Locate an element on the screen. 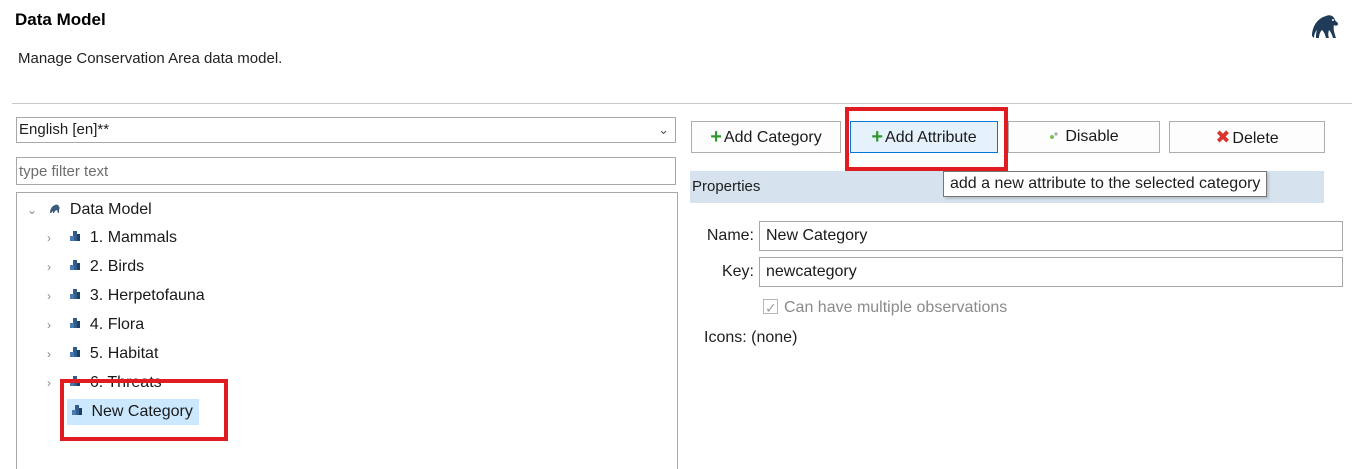  page-description: Manage Conservation Area data model. is located at coordinates (150, 58).